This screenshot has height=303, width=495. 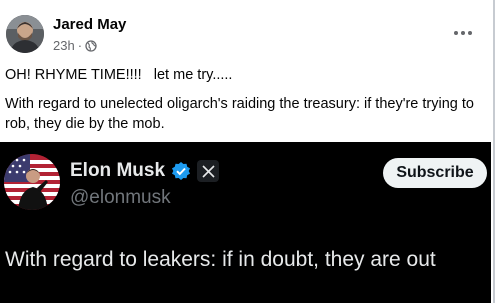 What do you see at coordinates (89, 24) in the screenshot?
I see `author-name: Jared May` at bounding box center [89, 24].